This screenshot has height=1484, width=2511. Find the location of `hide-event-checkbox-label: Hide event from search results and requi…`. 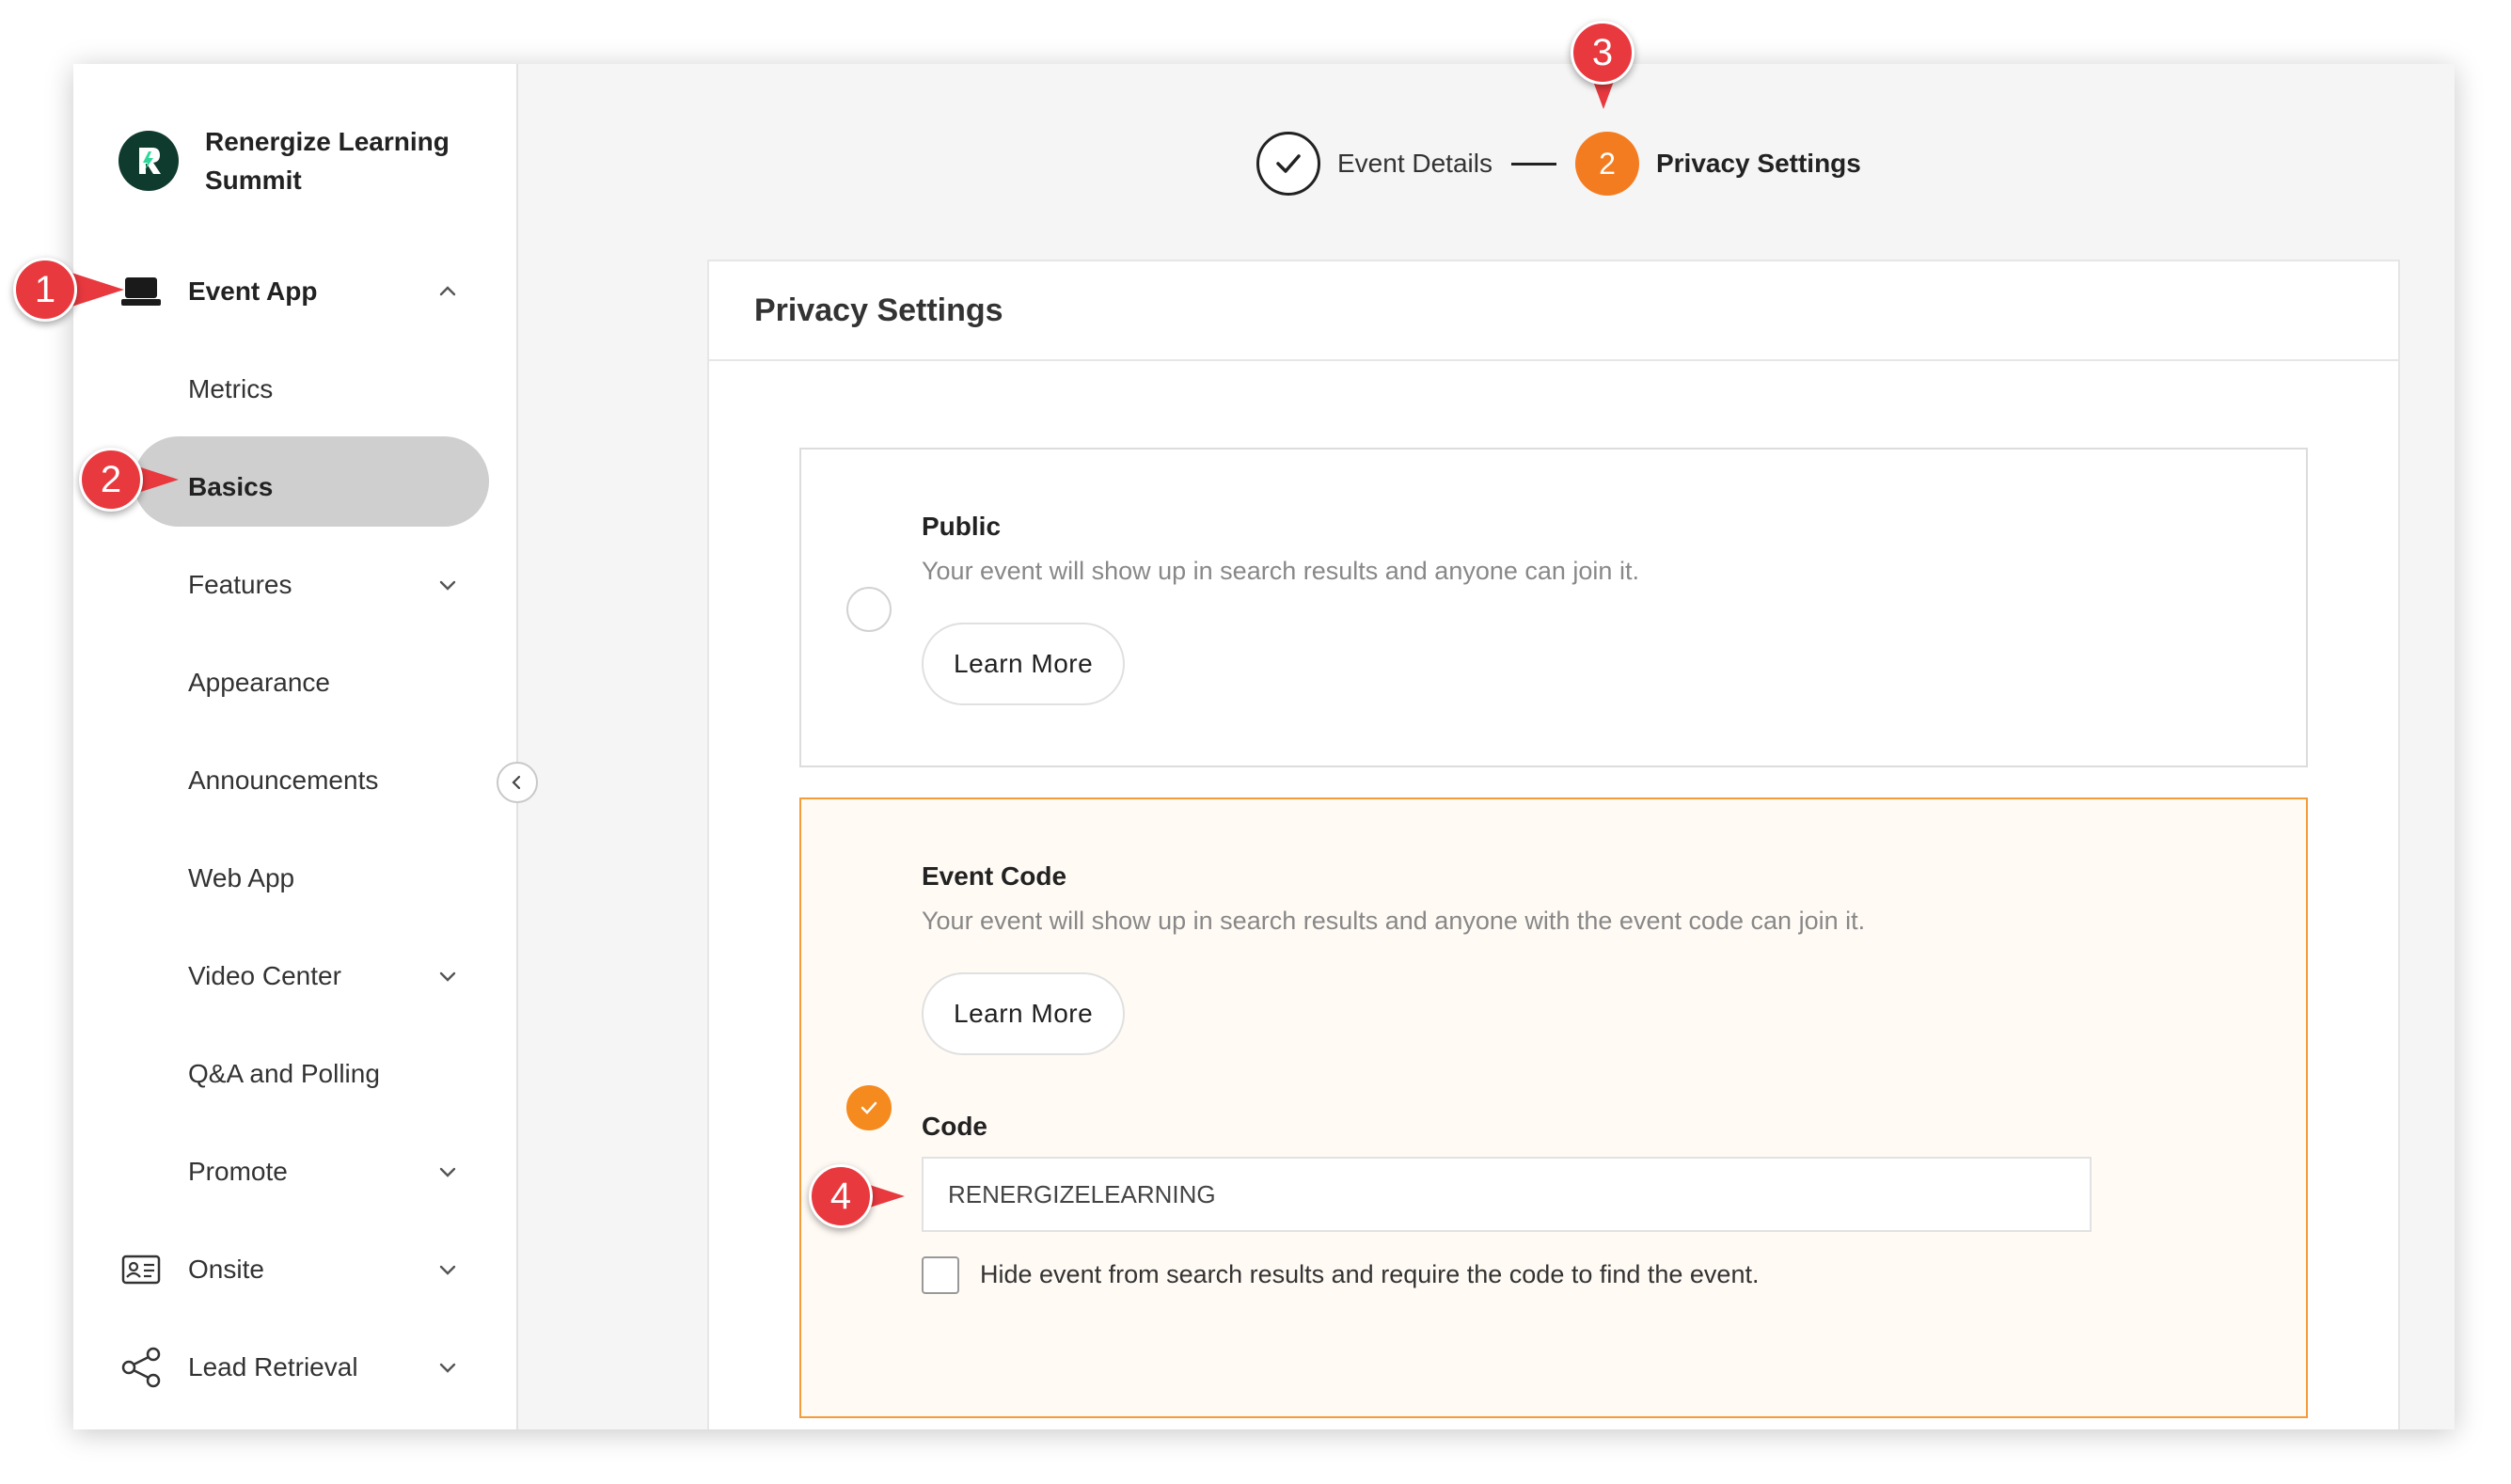

hide-event-checkbox-label: Hide event from search results and requi… is located at coordinates (1369, 1274).